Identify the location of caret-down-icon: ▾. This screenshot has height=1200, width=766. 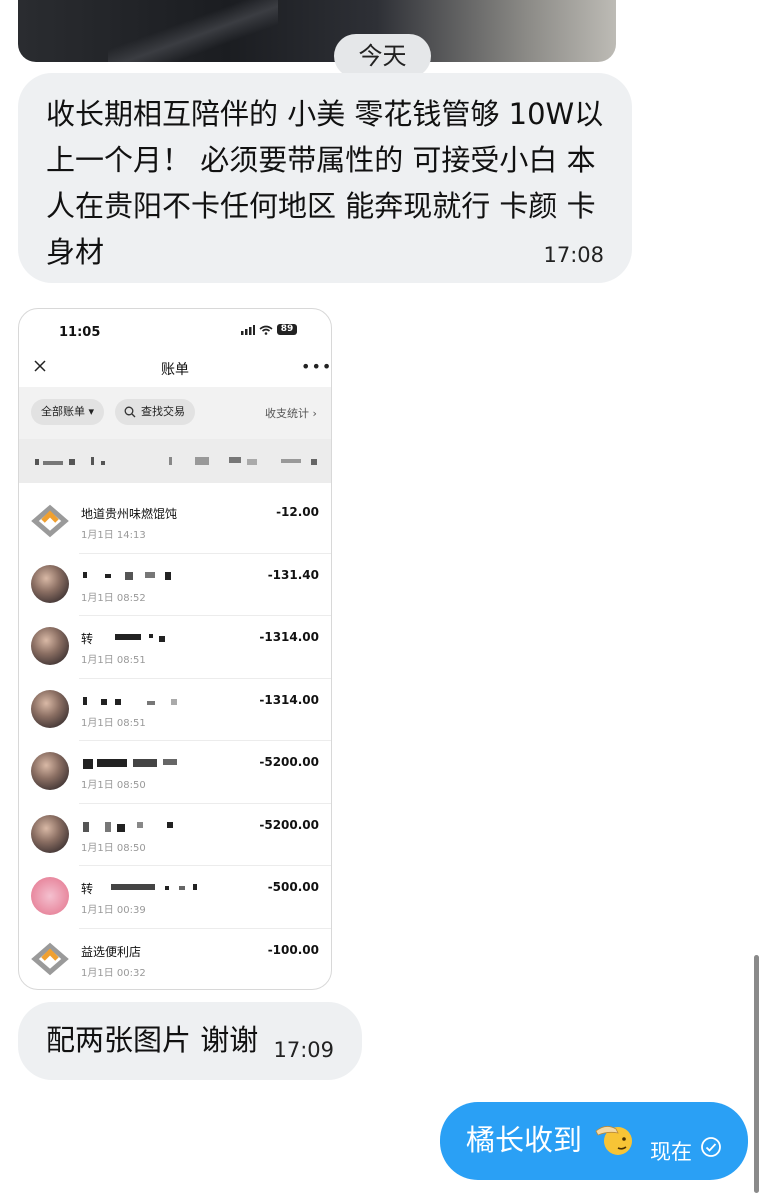
(91, 411).